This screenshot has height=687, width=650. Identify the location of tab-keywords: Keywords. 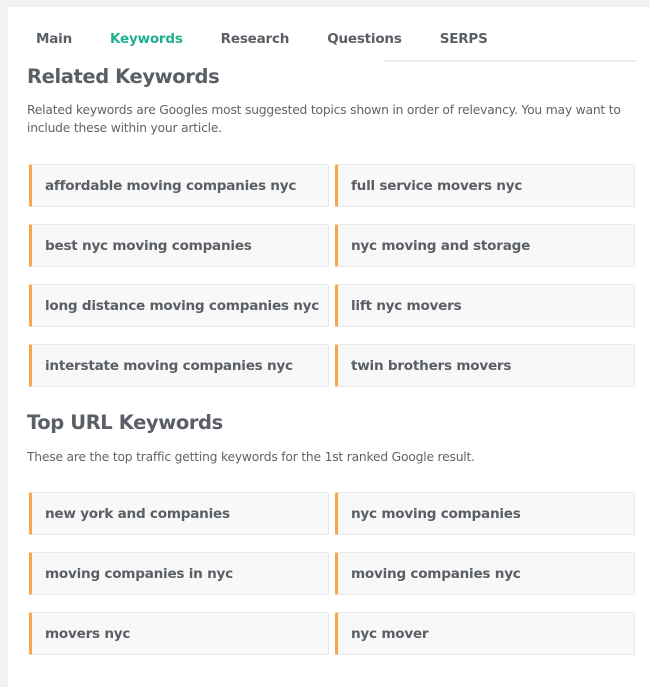
(146, 39).